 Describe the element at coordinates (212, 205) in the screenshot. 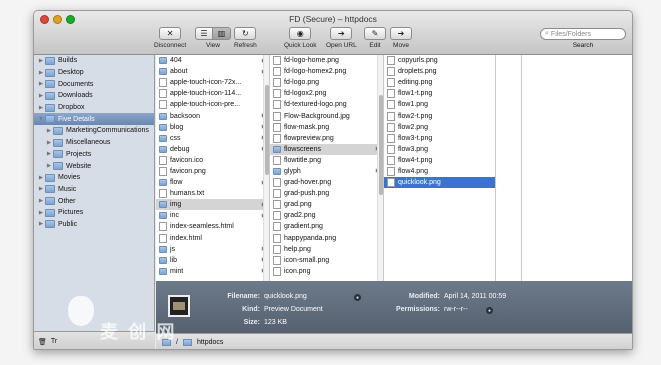

I see `file-row: img▶` at that location.